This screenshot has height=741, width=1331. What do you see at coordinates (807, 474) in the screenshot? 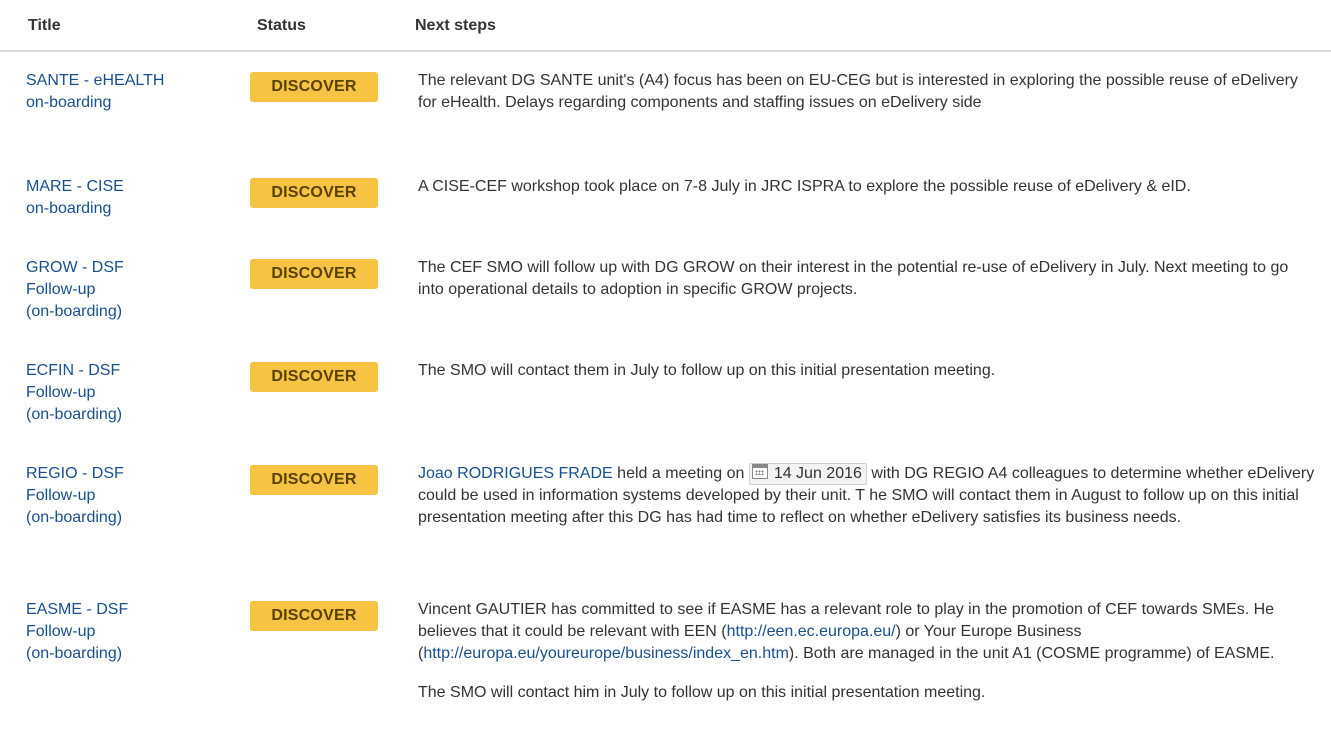
I see `date-lozenge: 14 Jun 2016` at bounding box center [807, 474].